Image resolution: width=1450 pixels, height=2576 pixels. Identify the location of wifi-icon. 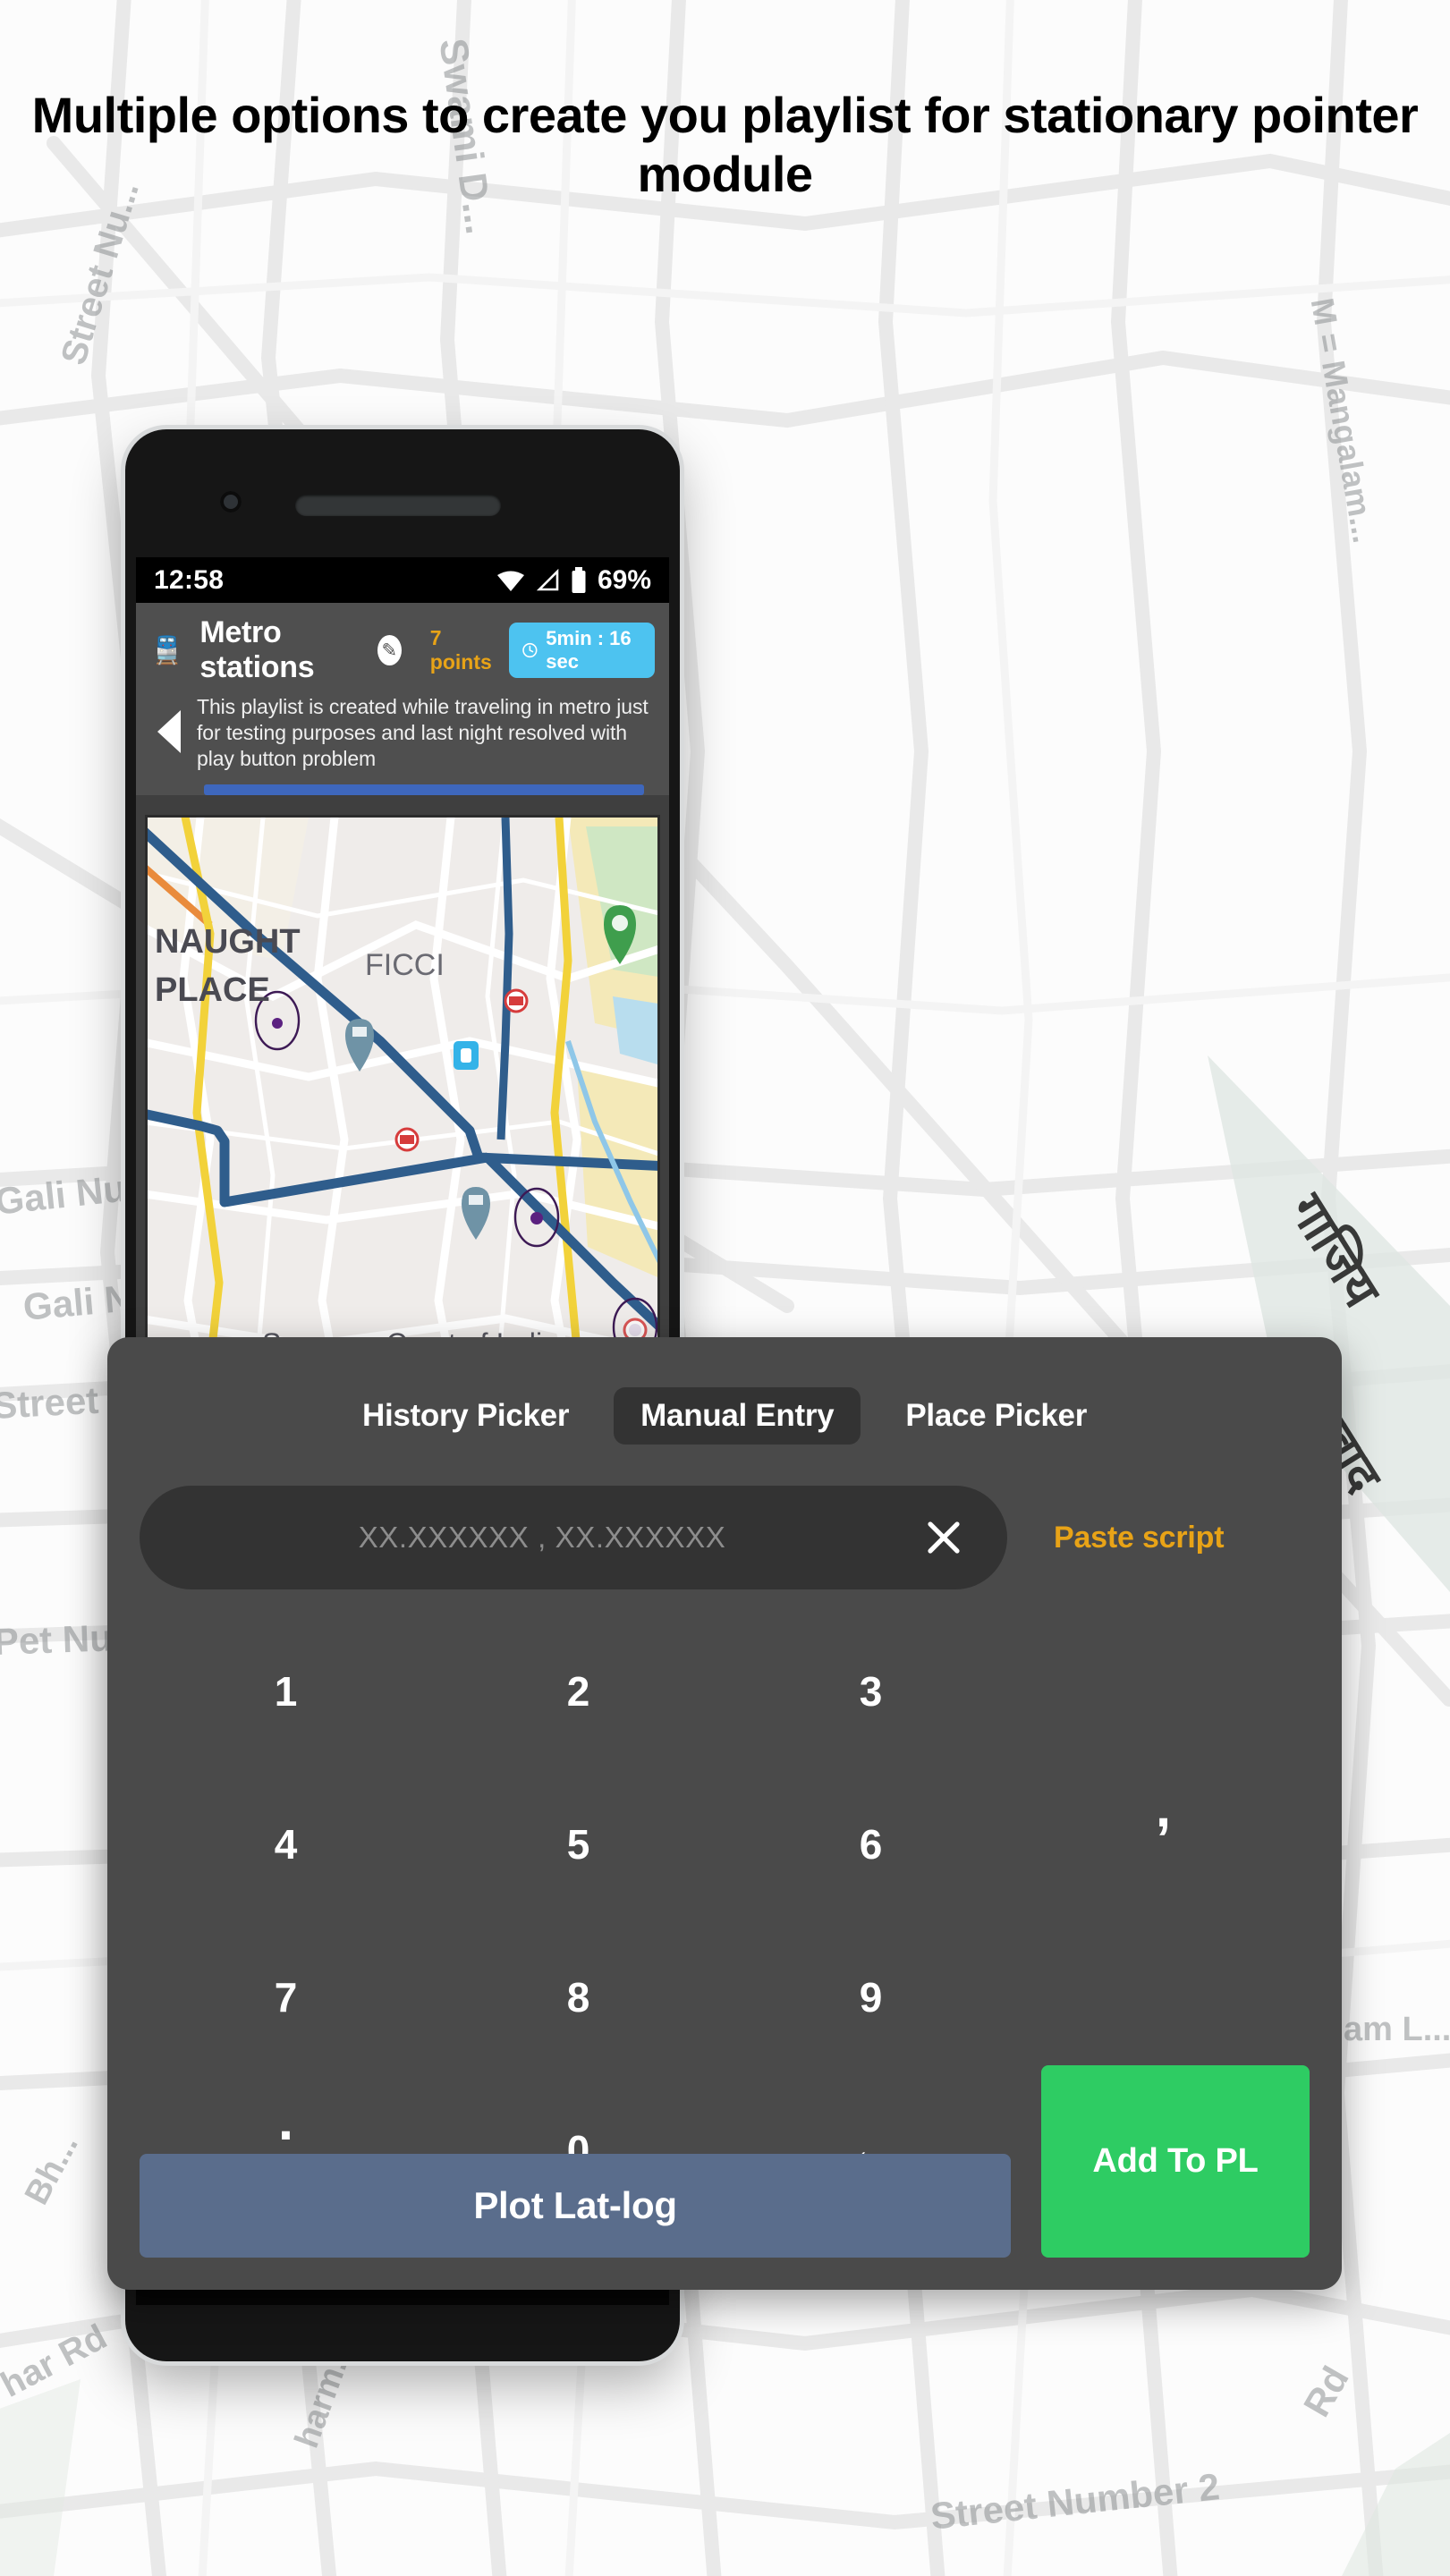
(510, 581).